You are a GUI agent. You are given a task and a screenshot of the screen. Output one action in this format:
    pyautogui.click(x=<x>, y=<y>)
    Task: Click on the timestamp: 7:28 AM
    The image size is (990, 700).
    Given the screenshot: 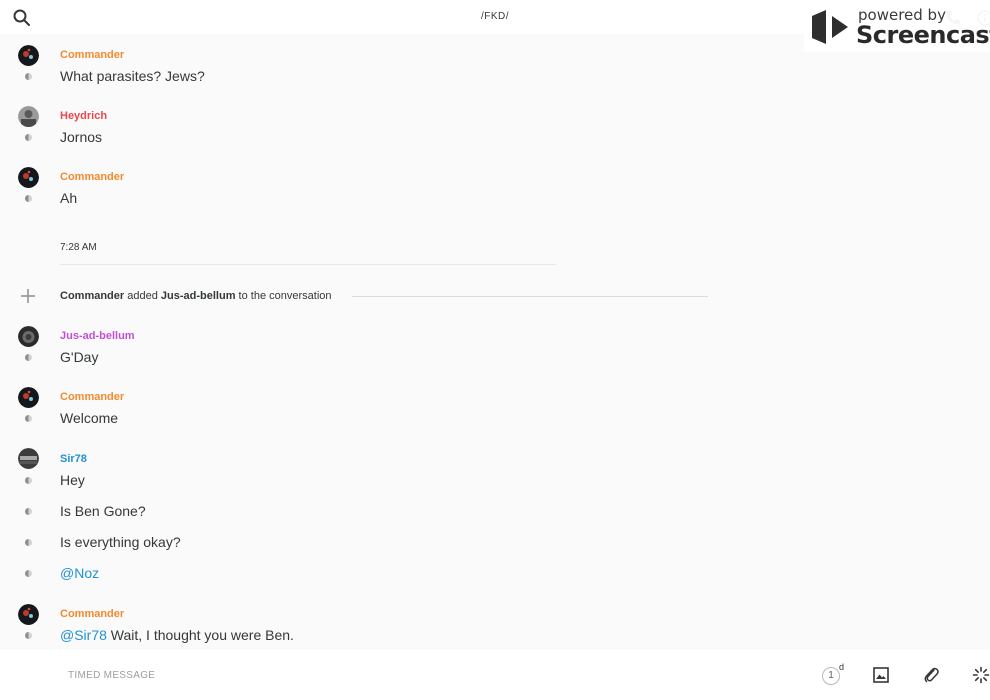 What is the action you would take?
    pyautogui.click(x=78, y=247)
    